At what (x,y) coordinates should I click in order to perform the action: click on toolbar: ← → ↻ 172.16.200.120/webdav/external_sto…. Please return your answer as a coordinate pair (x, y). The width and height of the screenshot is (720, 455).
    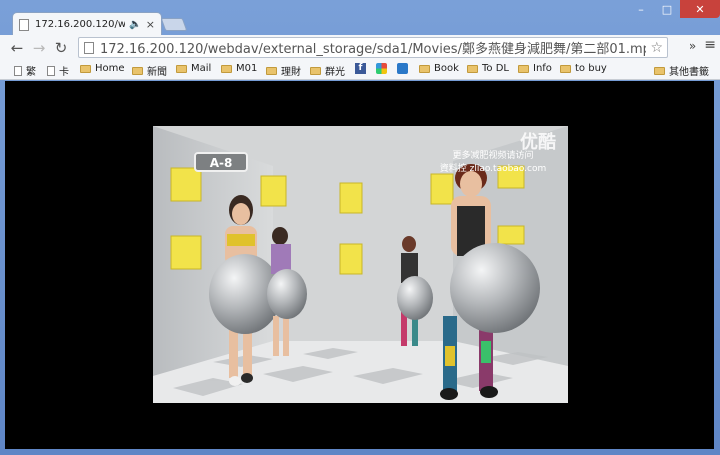
    Looking at the image, I should click on (360, 48).